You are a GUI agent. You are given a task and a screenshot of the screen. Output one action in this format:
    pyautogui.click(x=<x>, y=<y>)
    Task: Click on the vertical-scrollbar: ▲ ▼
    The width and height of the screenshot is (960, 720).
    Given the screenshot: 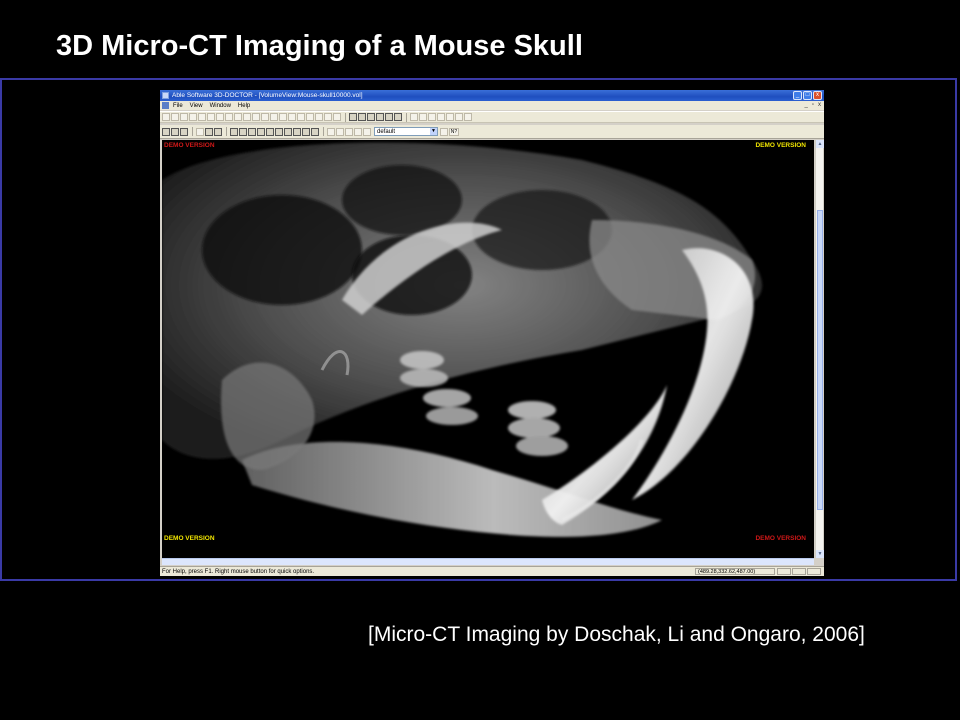 What is the action you would take?
    pyautogui.click(x=819, y=349)
    